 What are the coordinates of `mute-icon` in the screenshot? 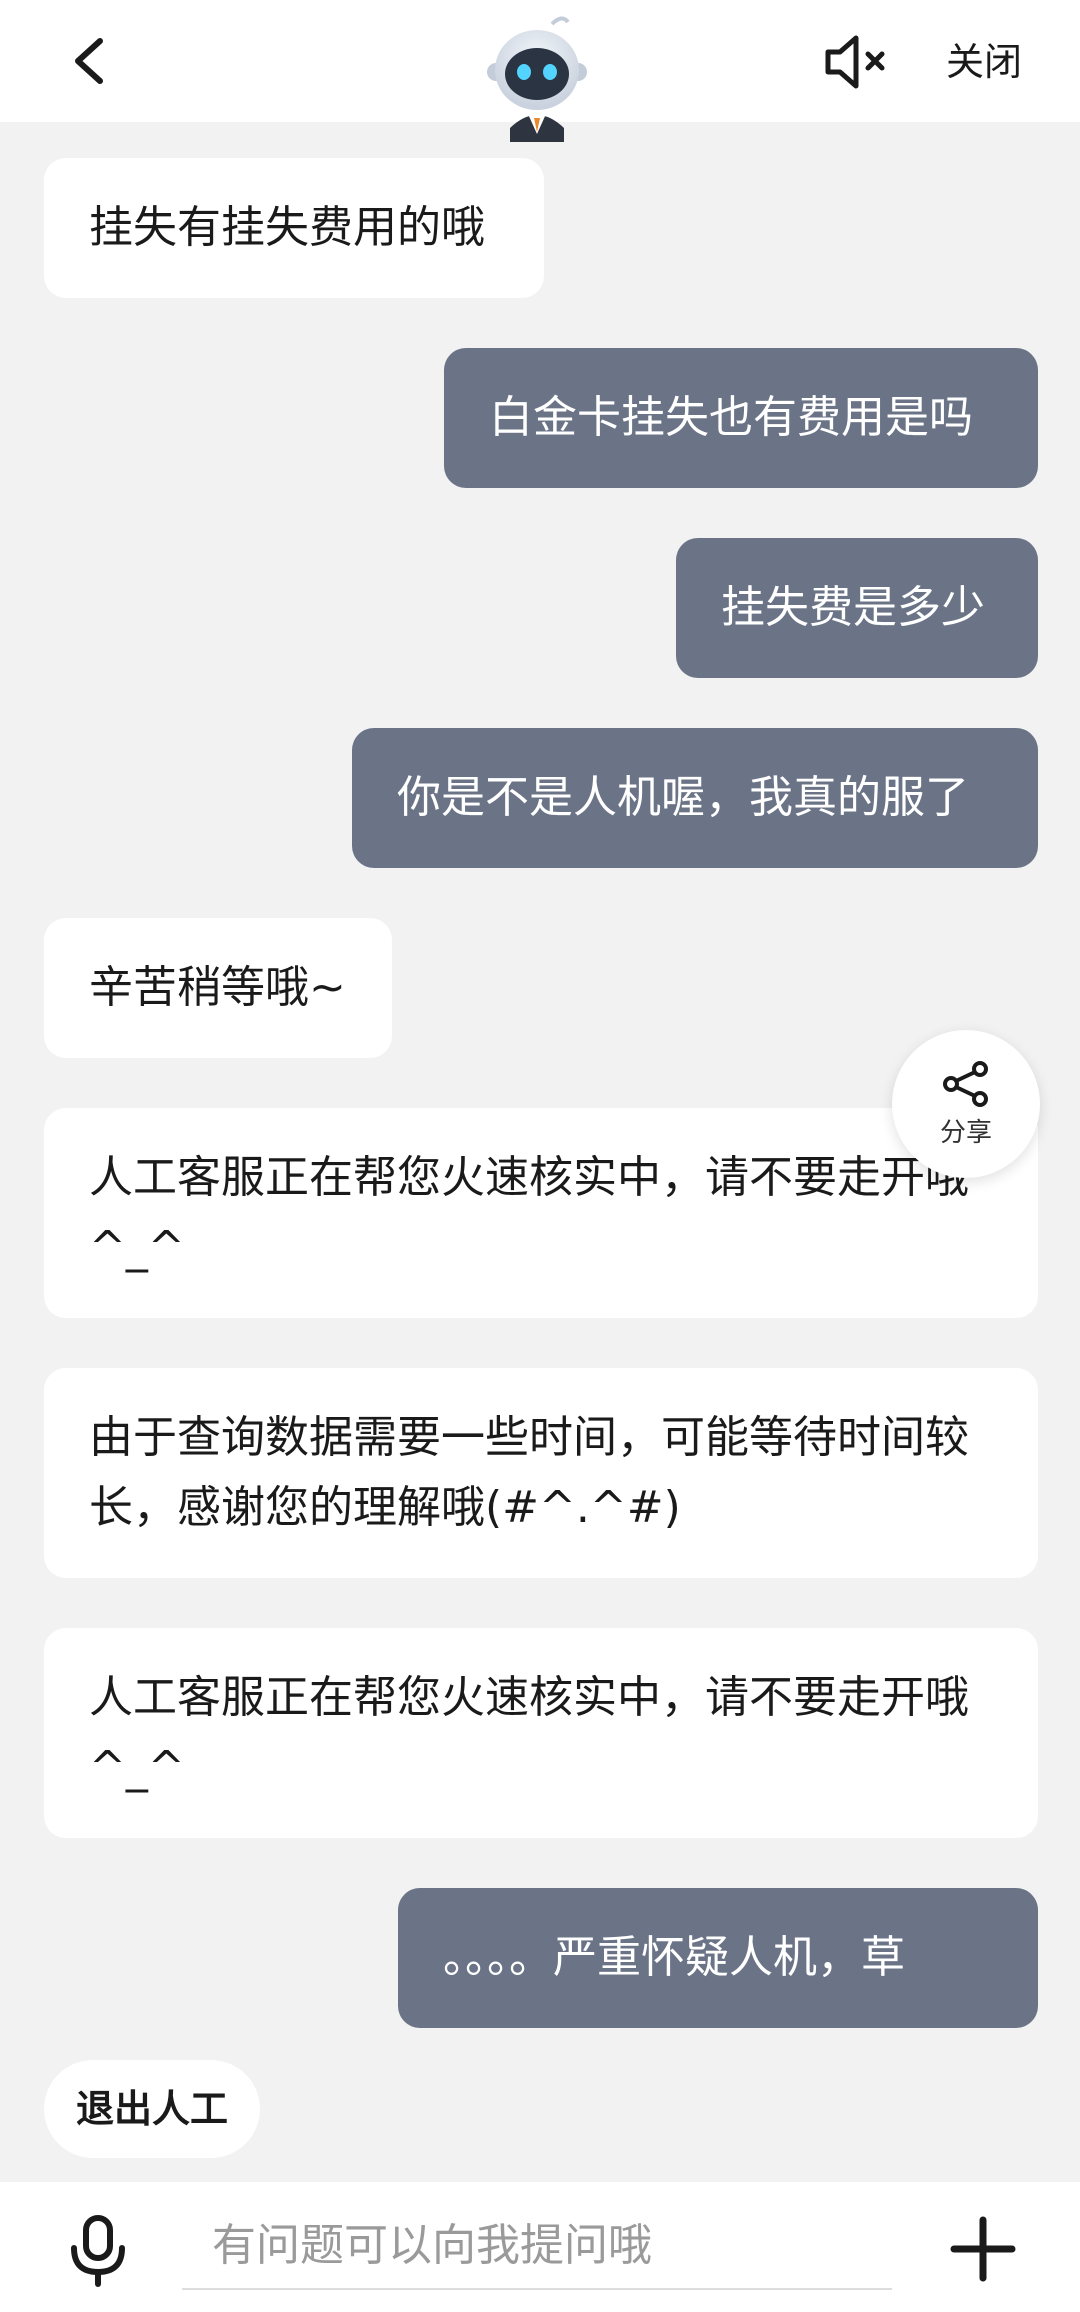 It's located at (855, 62).